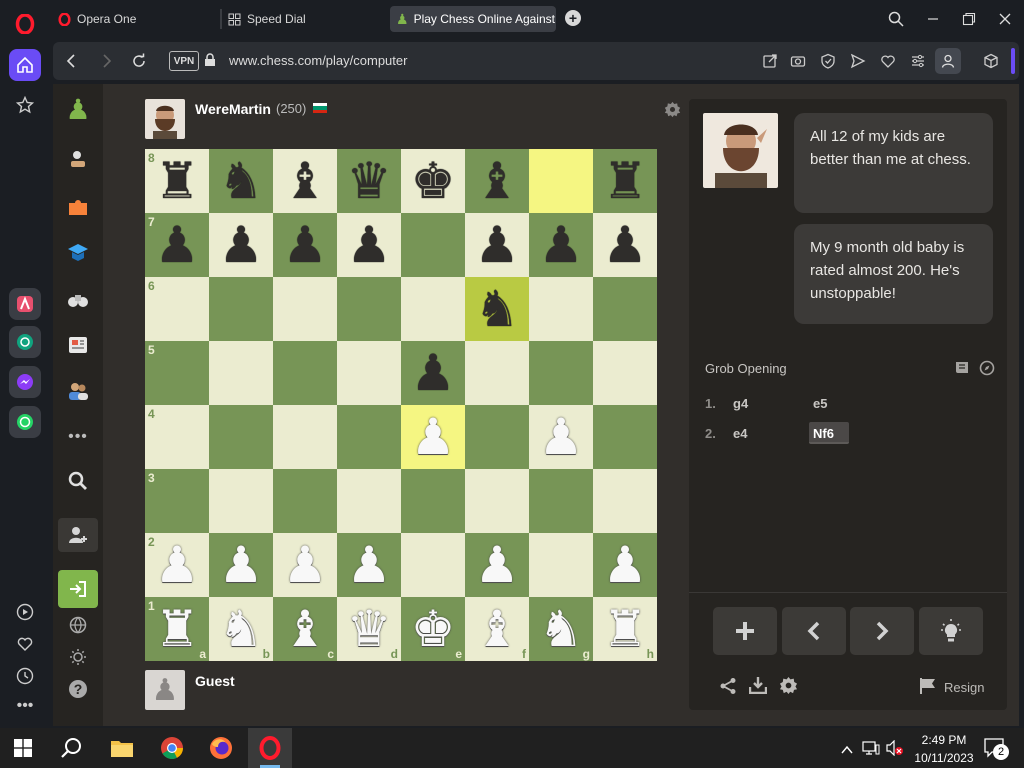  Describe the element at coordinates (814, 631) in the screenshot. I see `previous-move-button` at that location.